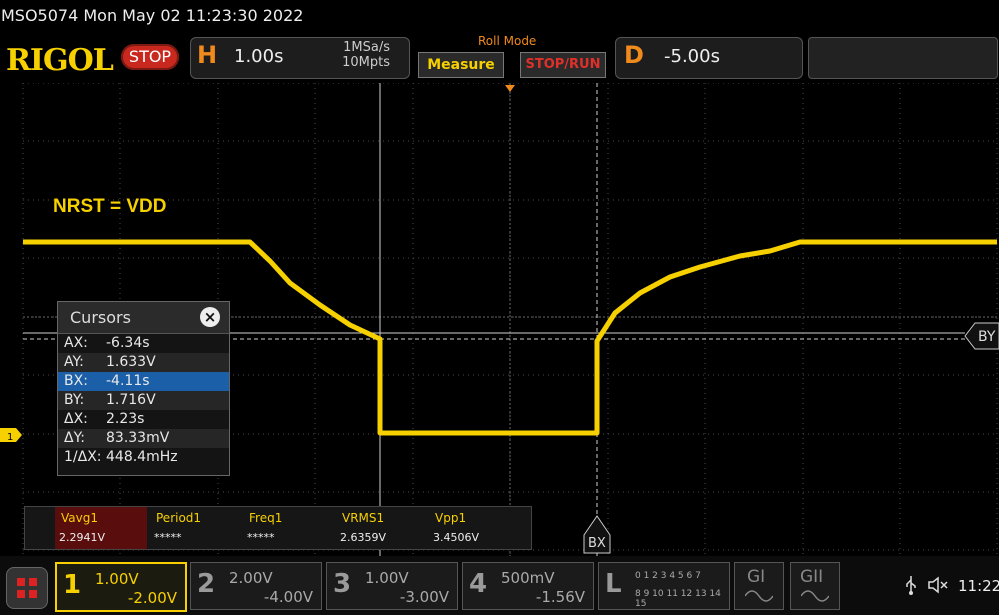 This screenshot has width=999, height=615. I want to click on channel-2-button: 2 2.00V -4.00V, so click(256, 586).